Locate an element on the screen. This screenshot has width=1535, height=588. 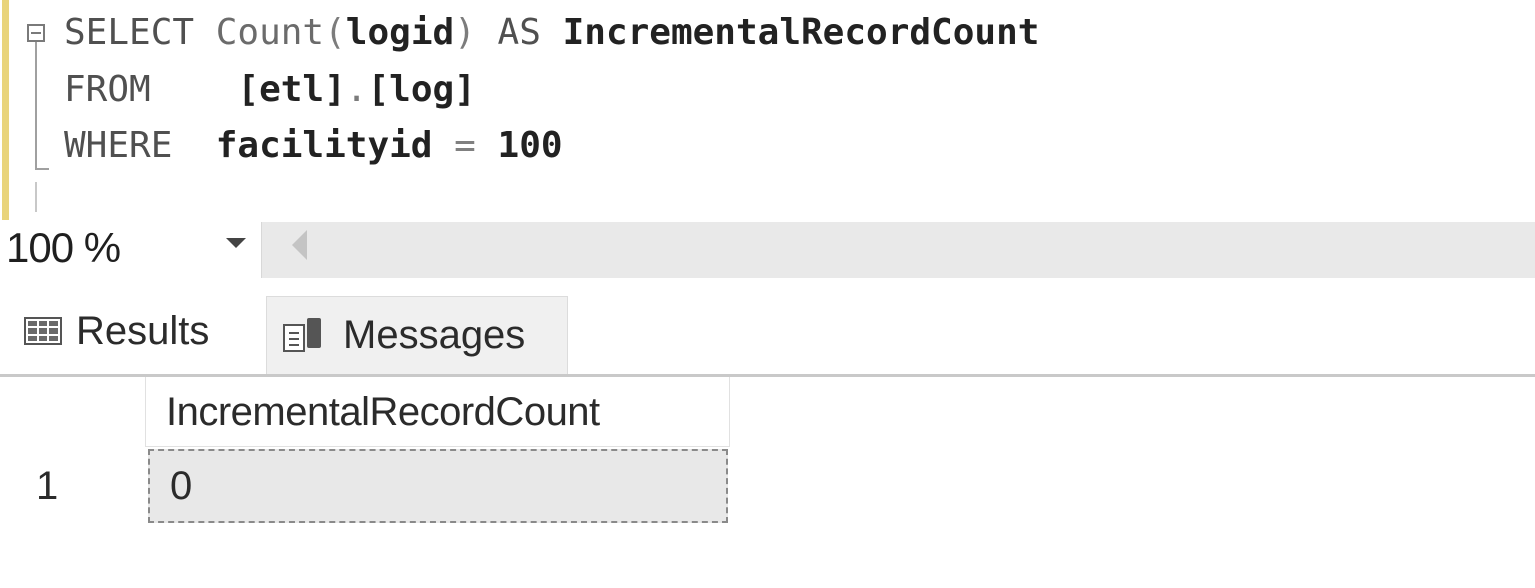
function-count: Count is located at coordinates (270, 32).